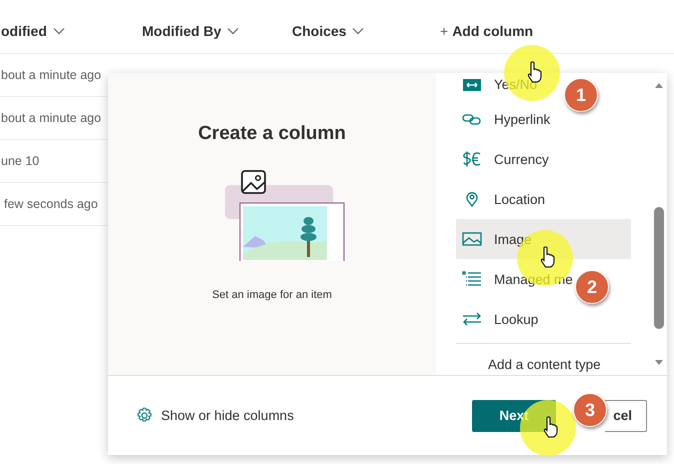  Describe the element at coordinates (366, 30) in the screenshot. I see `column-header: Choices` at that location.